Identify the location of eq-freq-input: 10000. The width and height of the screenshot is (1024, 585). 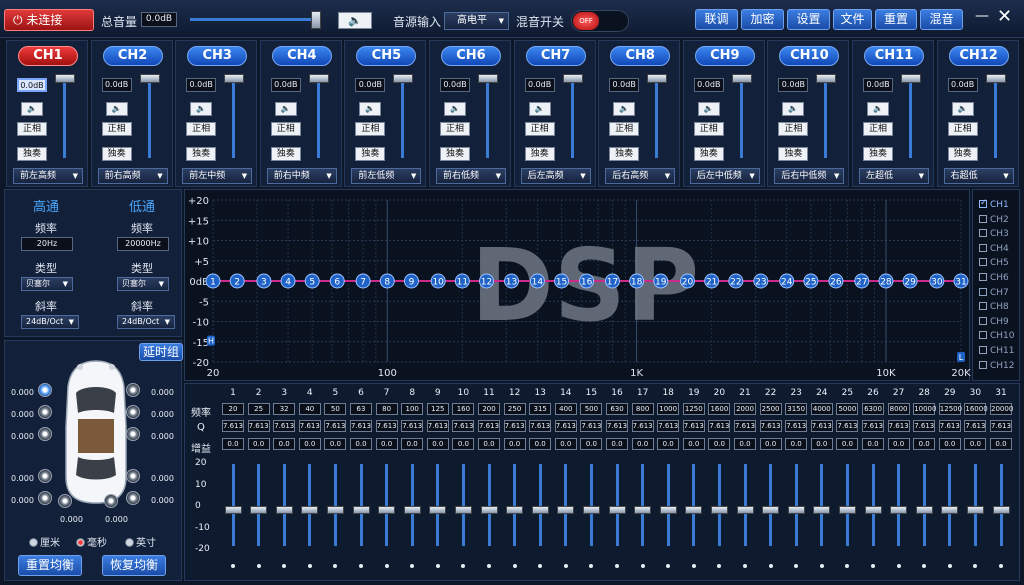
(924, 409).